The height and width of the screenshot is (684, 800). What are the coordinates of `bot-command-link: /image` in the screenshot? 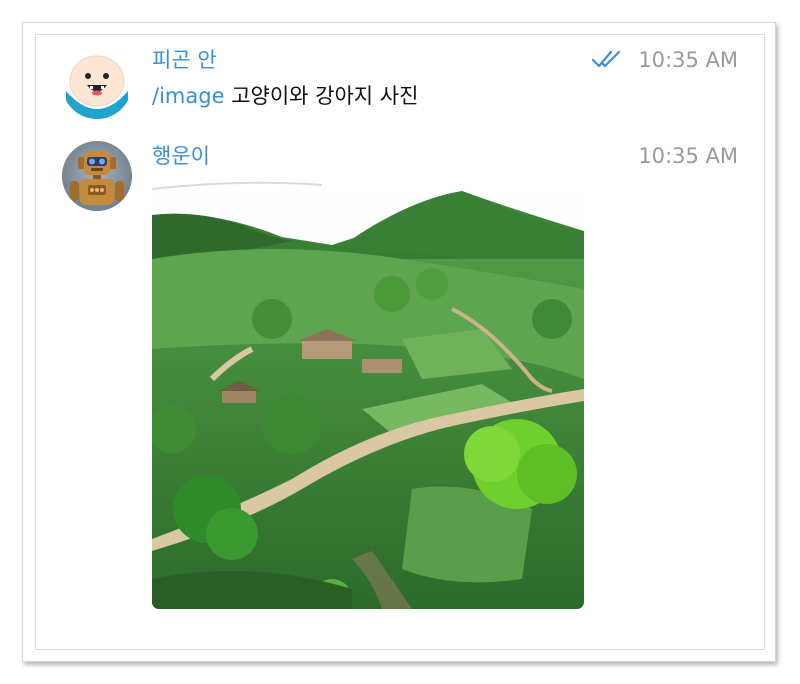 It's located at (188, 96).